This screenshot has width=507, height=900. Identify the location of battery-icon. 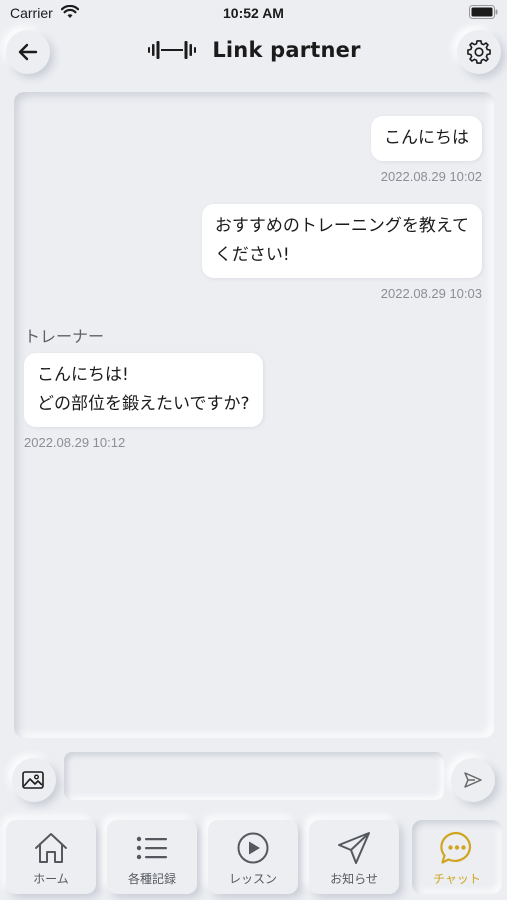
(483, 12).